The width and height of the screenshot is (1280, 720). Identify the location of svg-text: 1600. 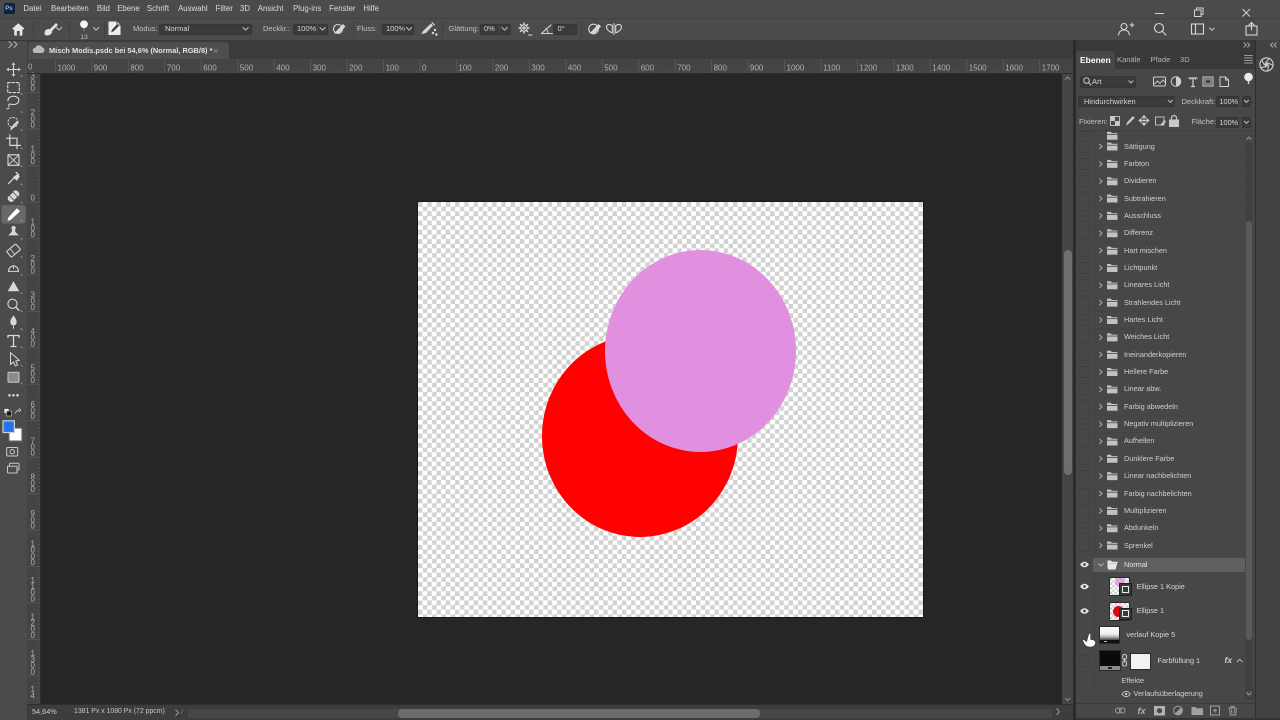
(1014, 67).